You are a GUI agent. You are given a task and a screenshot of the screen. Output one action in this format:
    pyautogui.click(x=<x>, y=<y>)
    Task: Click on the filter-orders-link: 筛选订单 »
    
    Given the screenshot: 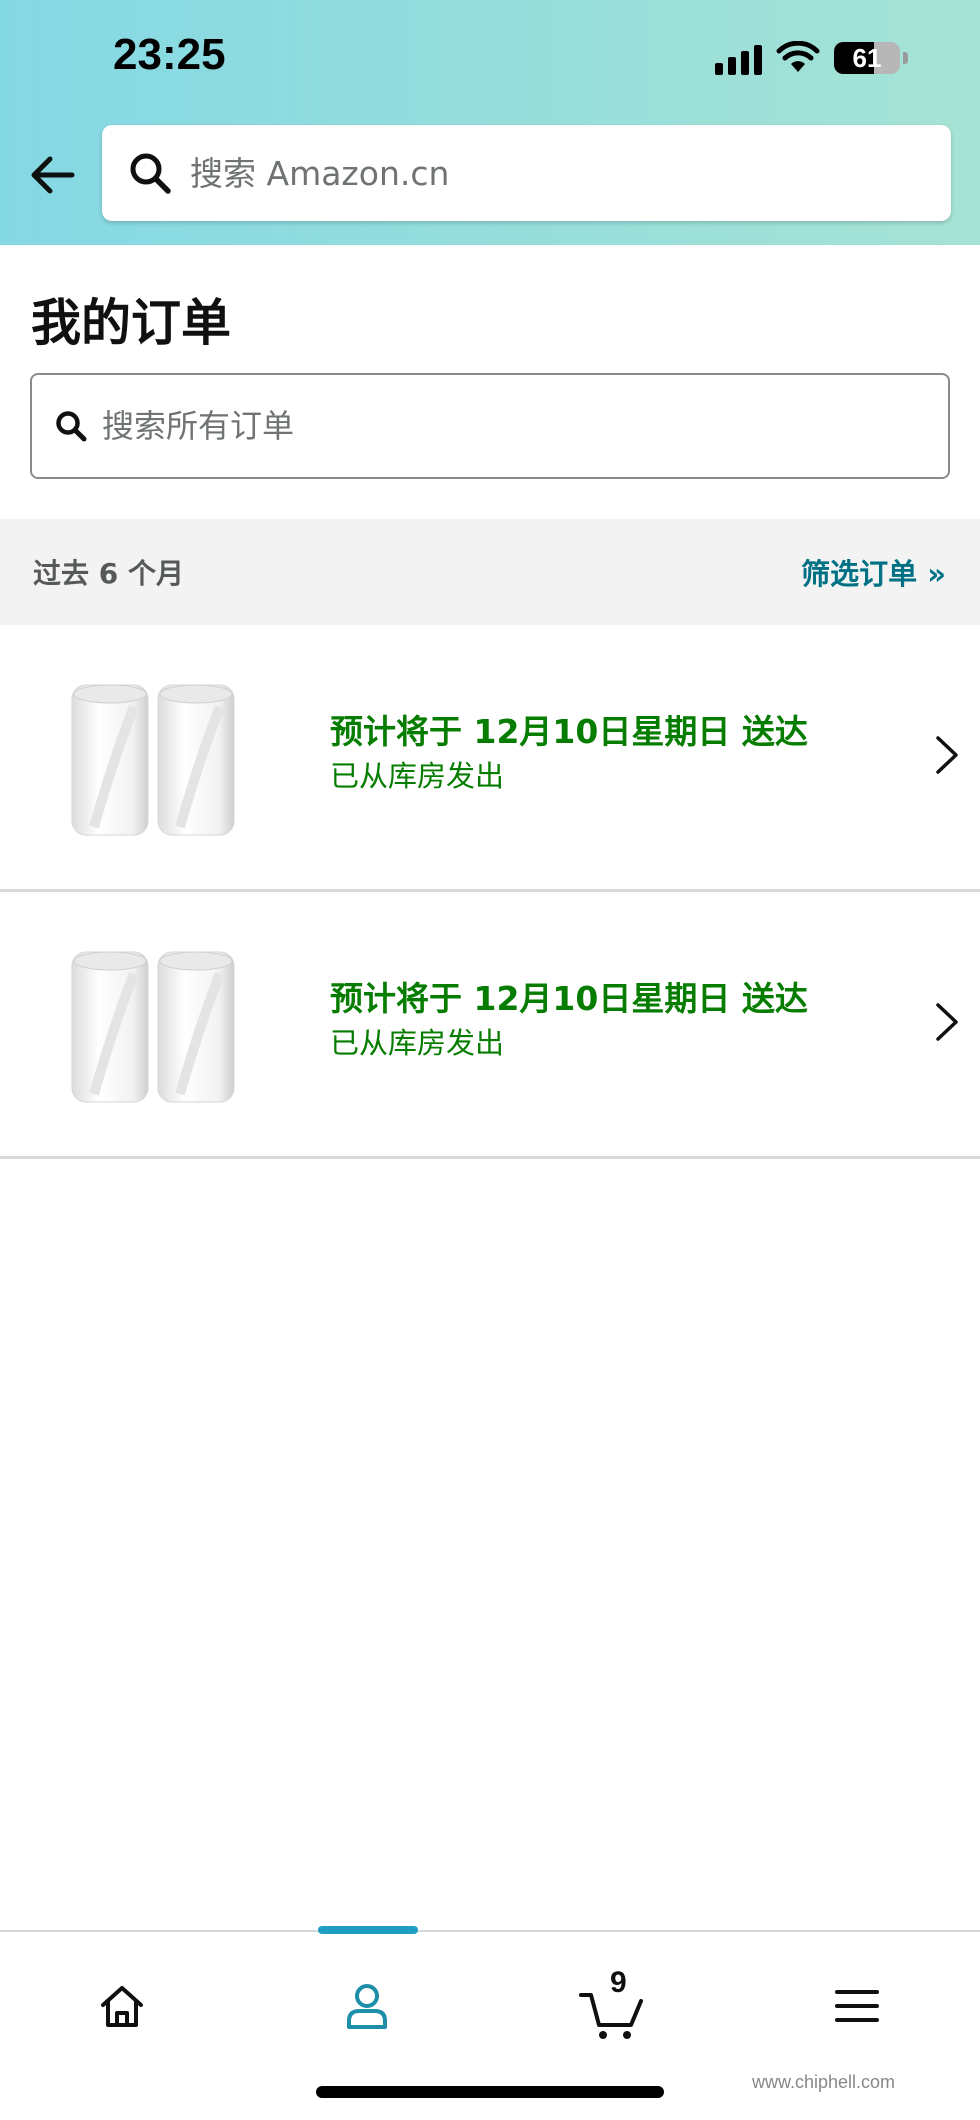 What is the action you would take?
    pyautogui.click(x=873, y=572)
    